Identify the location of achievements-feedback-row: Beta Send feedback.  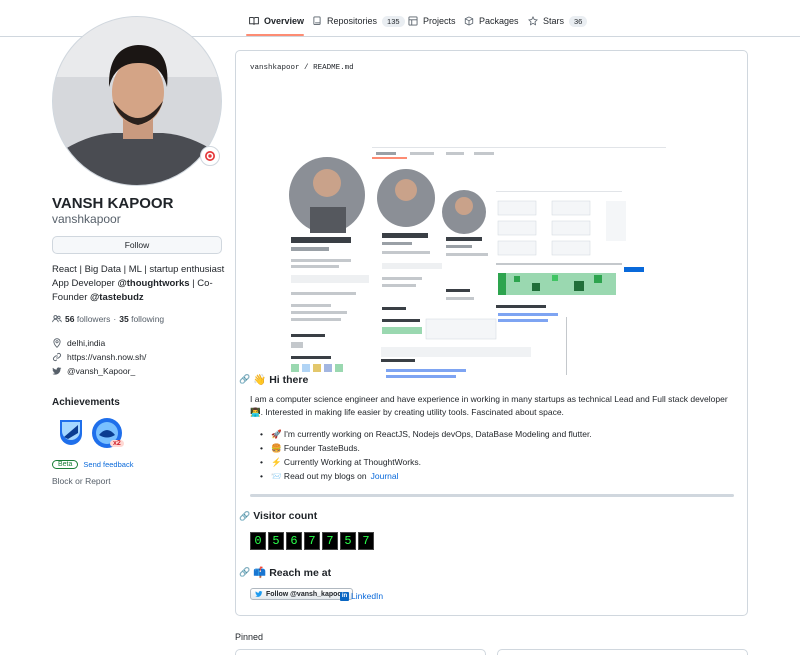
(92, 464).